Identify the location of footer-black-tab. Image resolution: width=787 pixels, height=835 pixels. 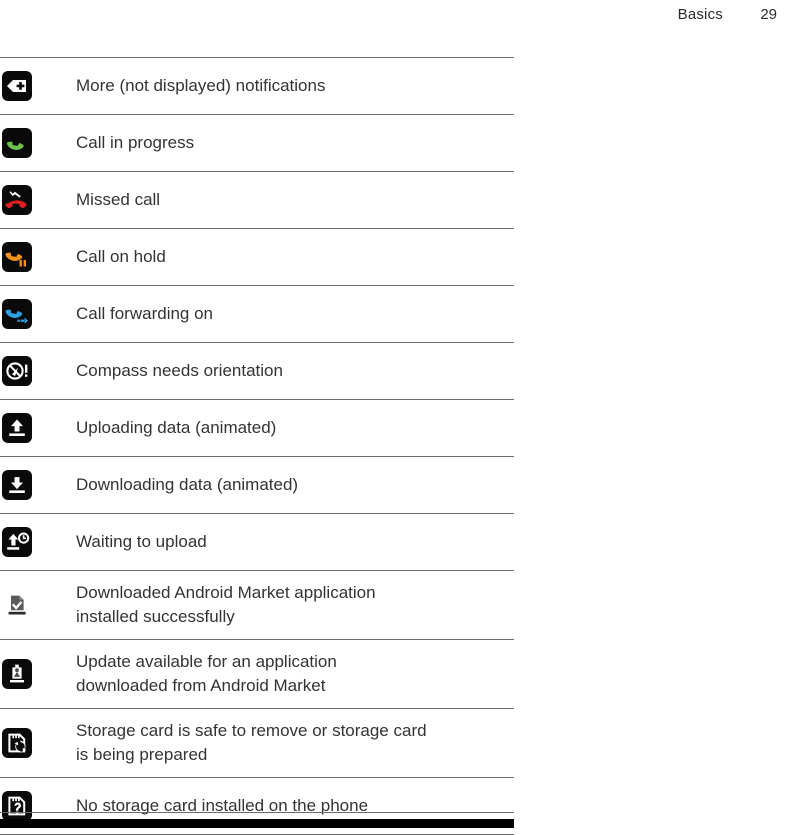
(257, 823).